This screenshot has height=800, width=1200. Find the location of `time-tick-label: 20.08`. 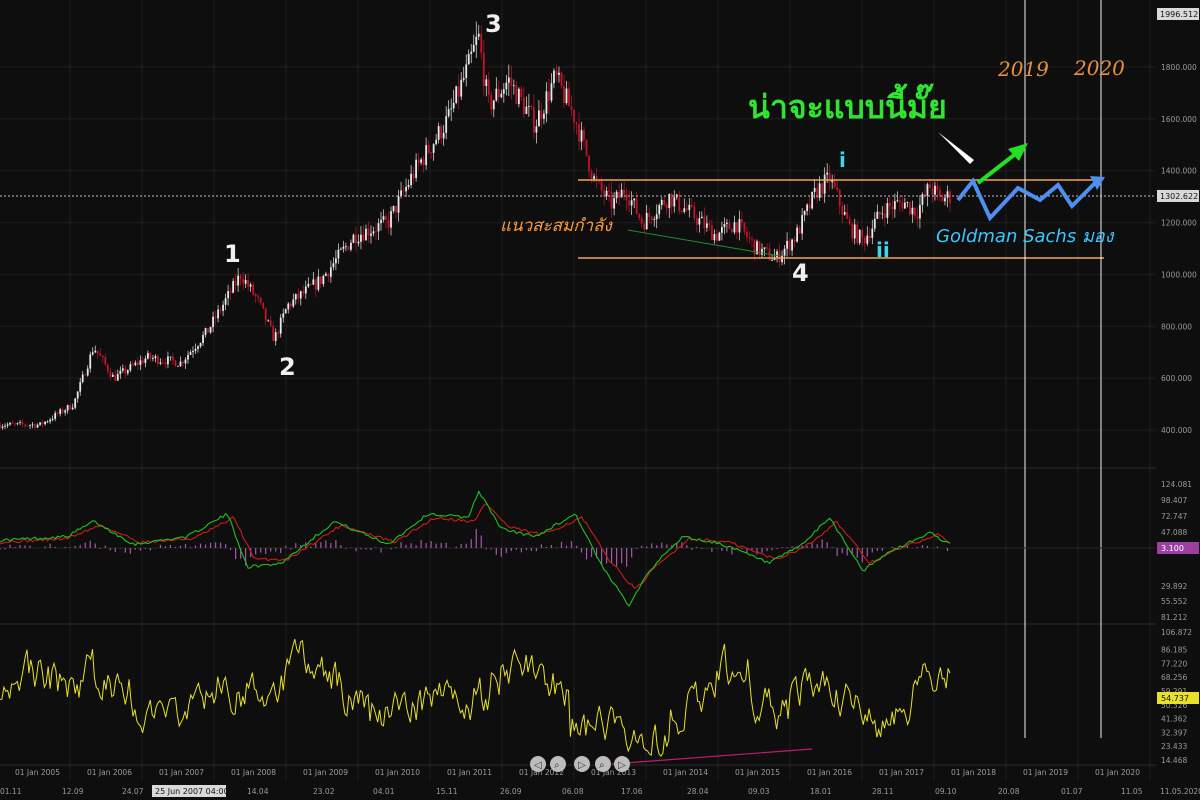

time-tick-label: 20.08 is located at coordinates (1009, 791).